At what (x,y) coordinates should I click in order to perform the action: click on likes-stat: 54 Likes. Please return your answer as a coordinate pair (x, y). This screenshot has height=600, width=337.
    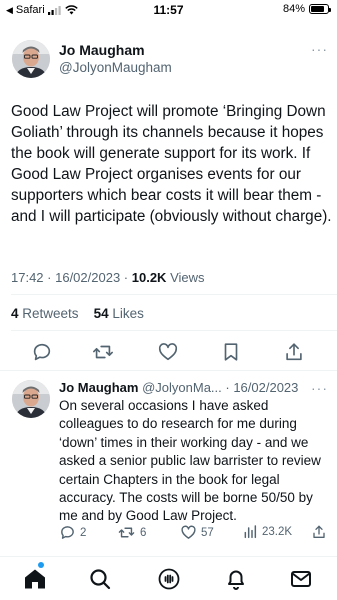
    Looking at the image, I should click on (119, 313).